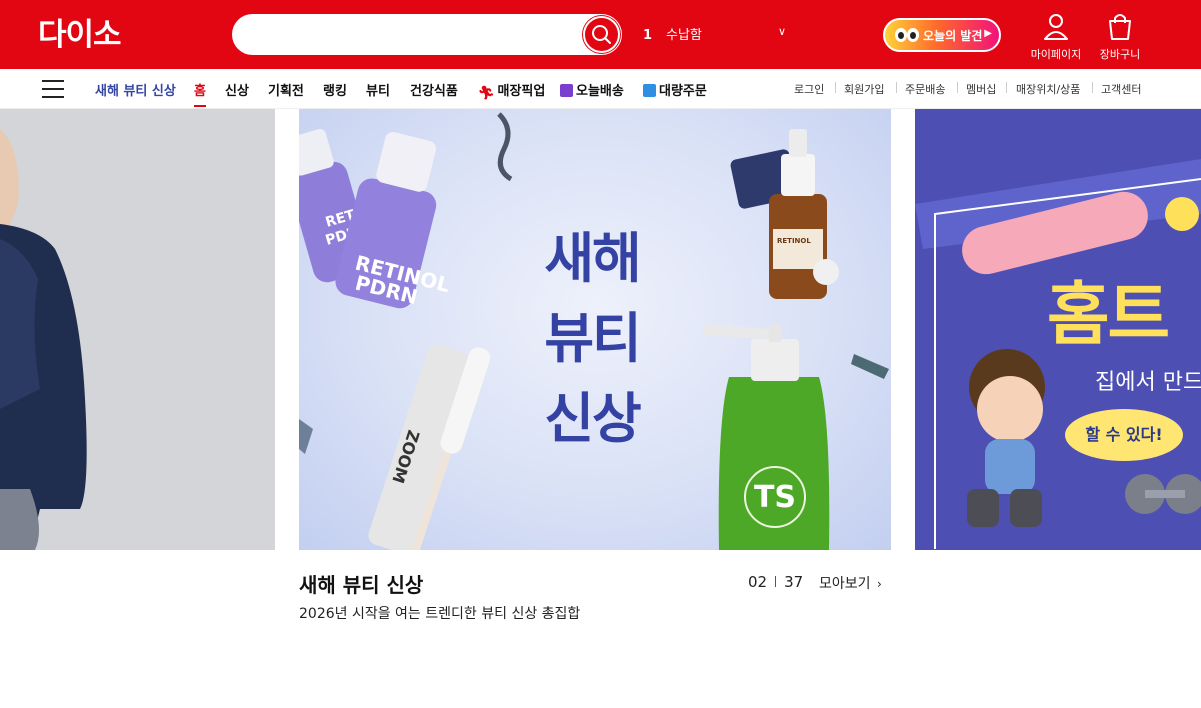 Image resolution: width=1201 pixels, height=708 pixels. What do you see at coordinates (361, 585) in the screenshot?
I see `slide-title: 새해 뷰티 신상` at bounding box center [361, 585].